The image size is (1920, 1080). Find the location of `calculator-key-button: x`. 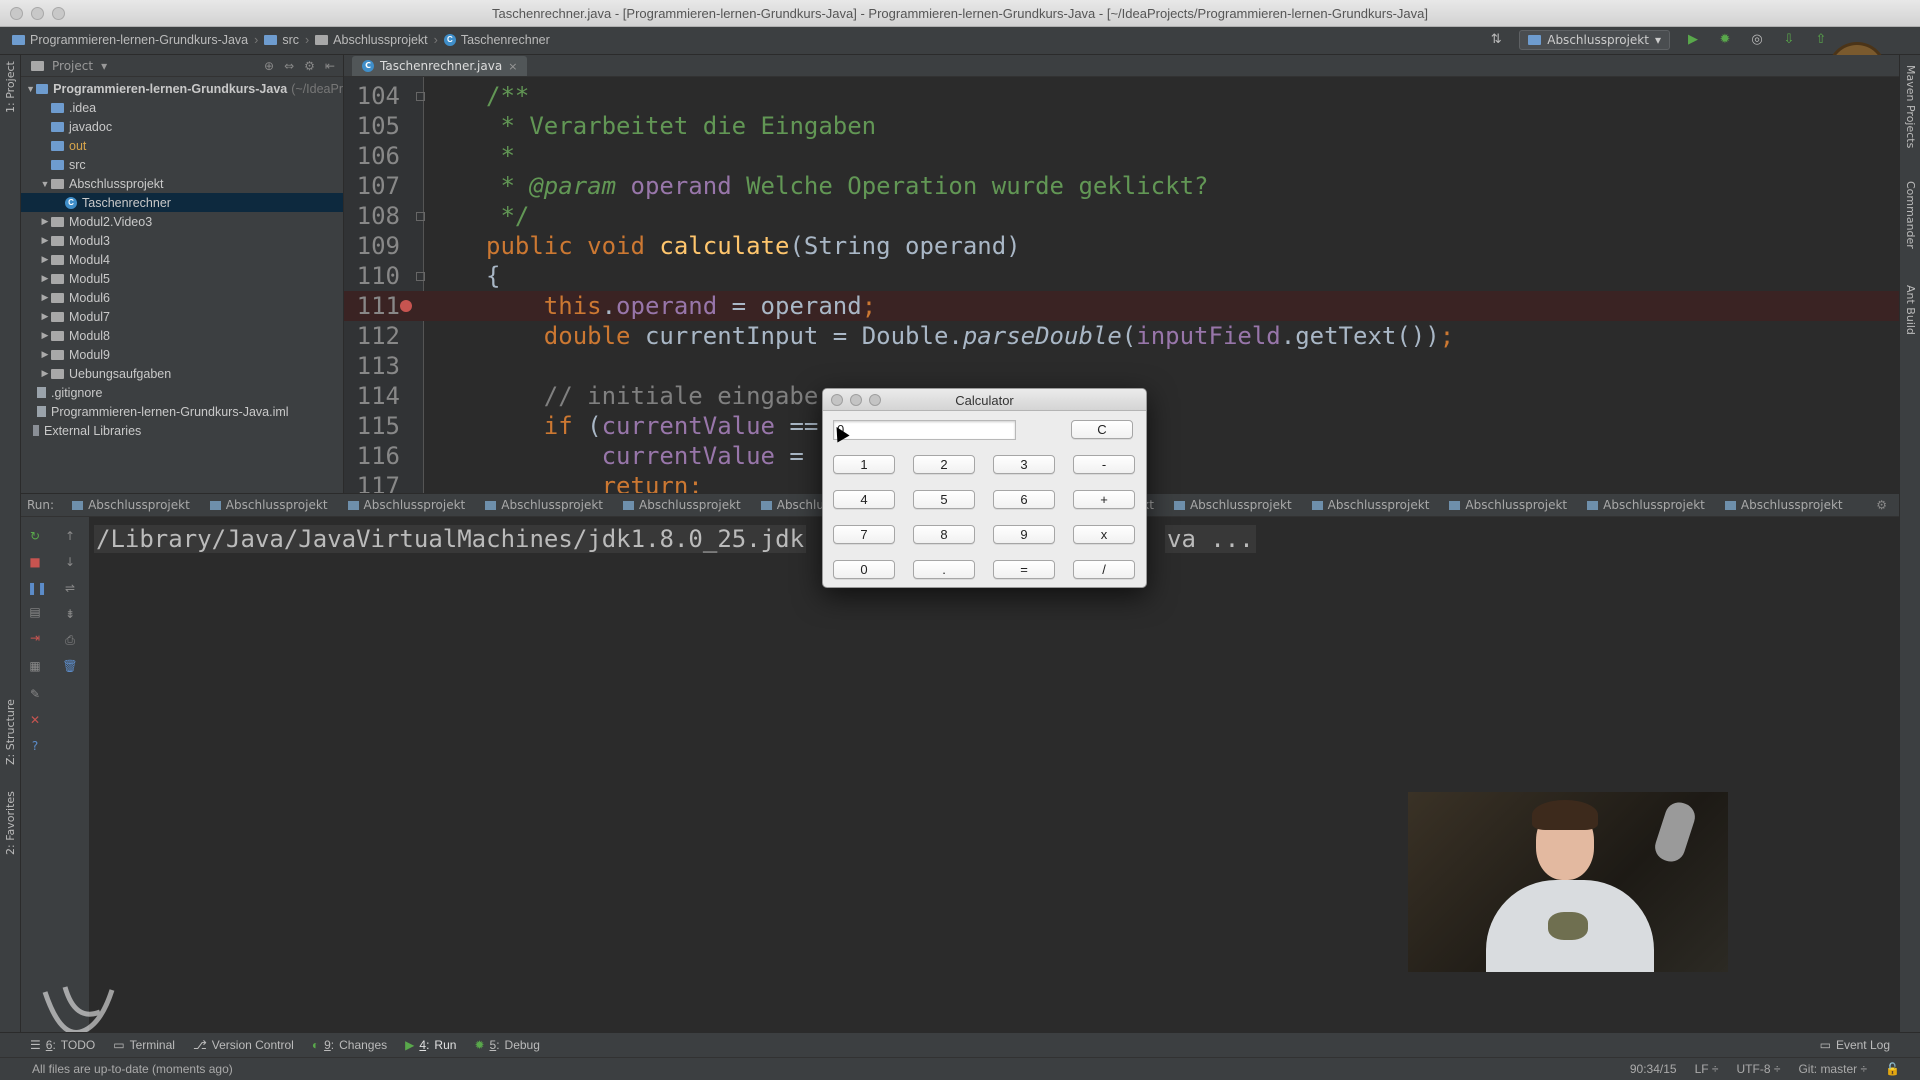

calculator-key-button: x is located at coordinates (1104, 534).